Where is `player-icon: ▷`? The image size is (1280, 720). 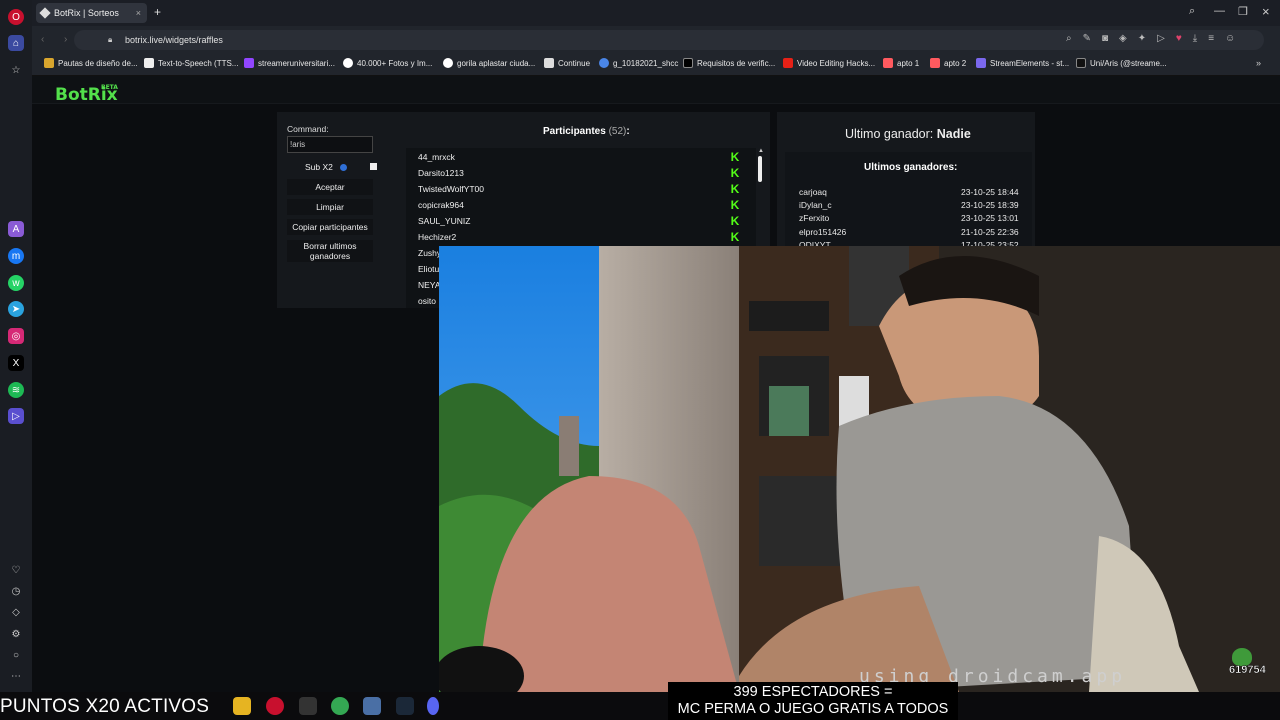
player-icon: ▷ is located at coordinates (16, 416).